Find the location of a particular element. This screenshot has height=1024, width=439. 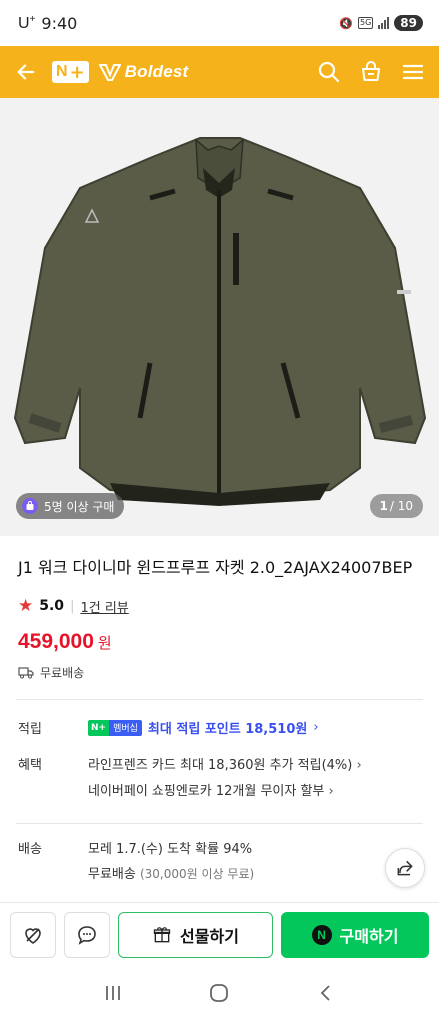

share-button is located at coordinates (405, 868).